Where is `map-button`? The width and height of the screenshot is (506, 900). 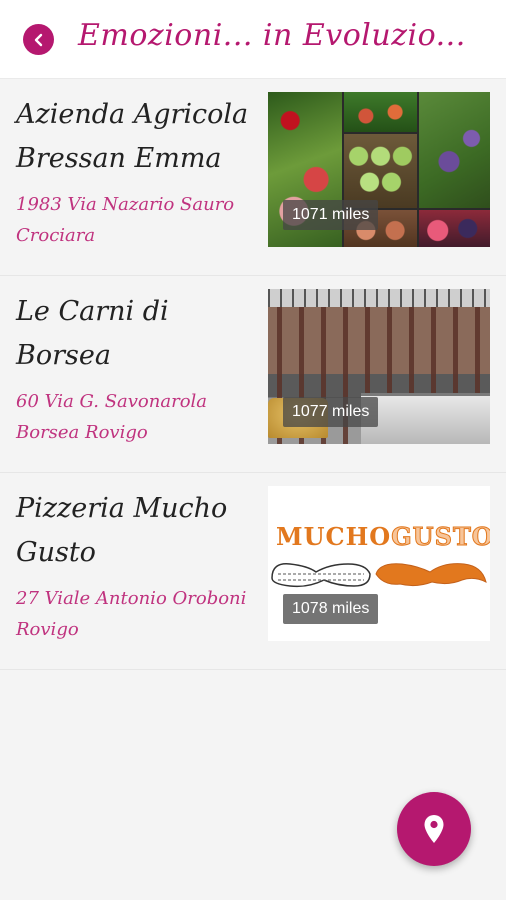
map-button is located at coordinates (434, 829).